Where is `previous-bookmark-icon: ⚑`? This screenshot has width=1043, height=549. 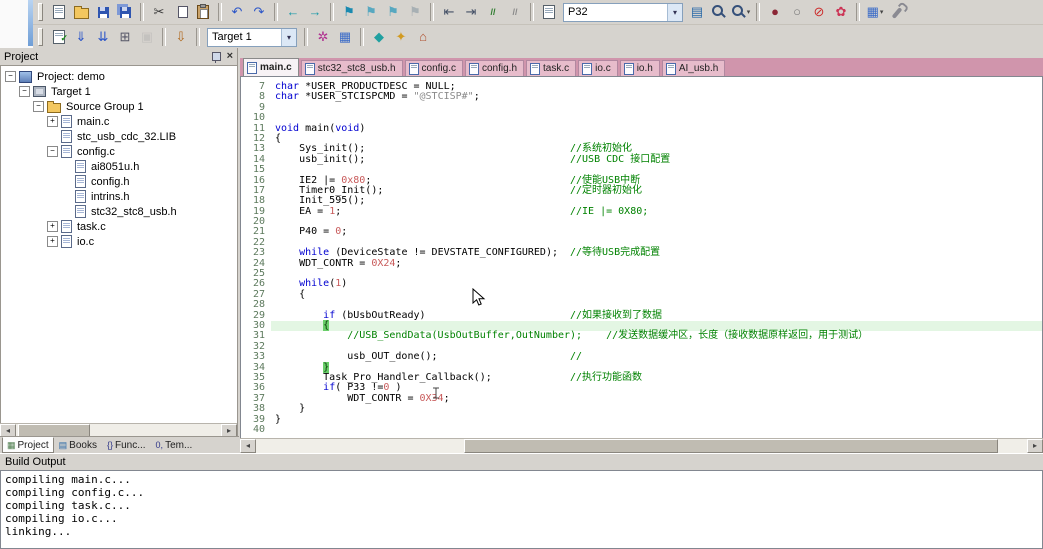
previous-bookmark-icon: ⚑ is located at coordinates (371, 12).